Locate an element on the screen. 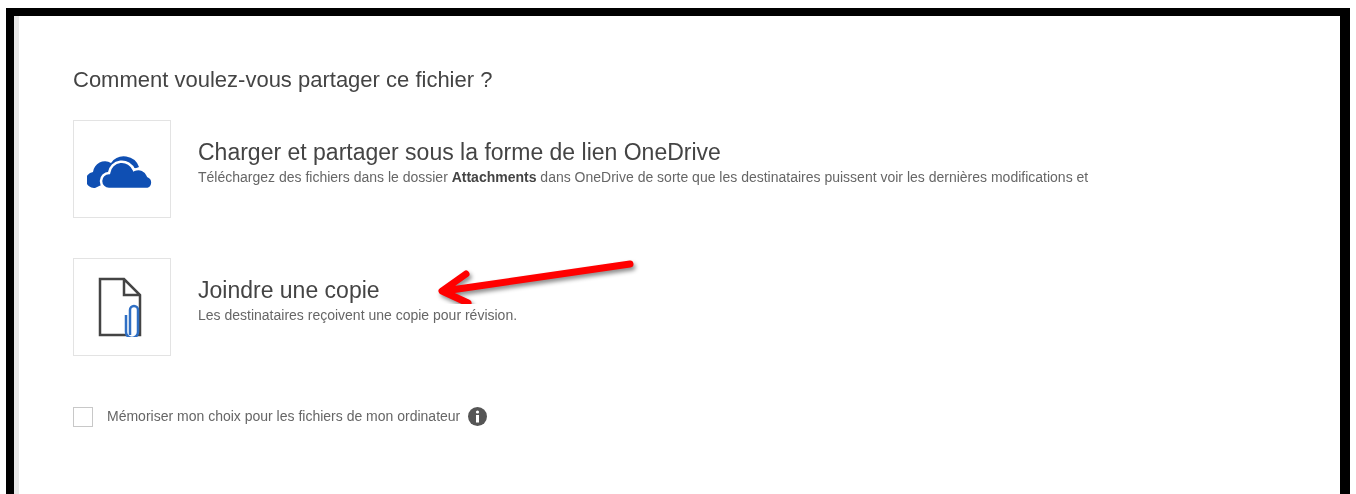 The image size is (1356, 494). option-description: Les destinataires reçoivent une copie pour révision. is located at coordinates (358, 315).